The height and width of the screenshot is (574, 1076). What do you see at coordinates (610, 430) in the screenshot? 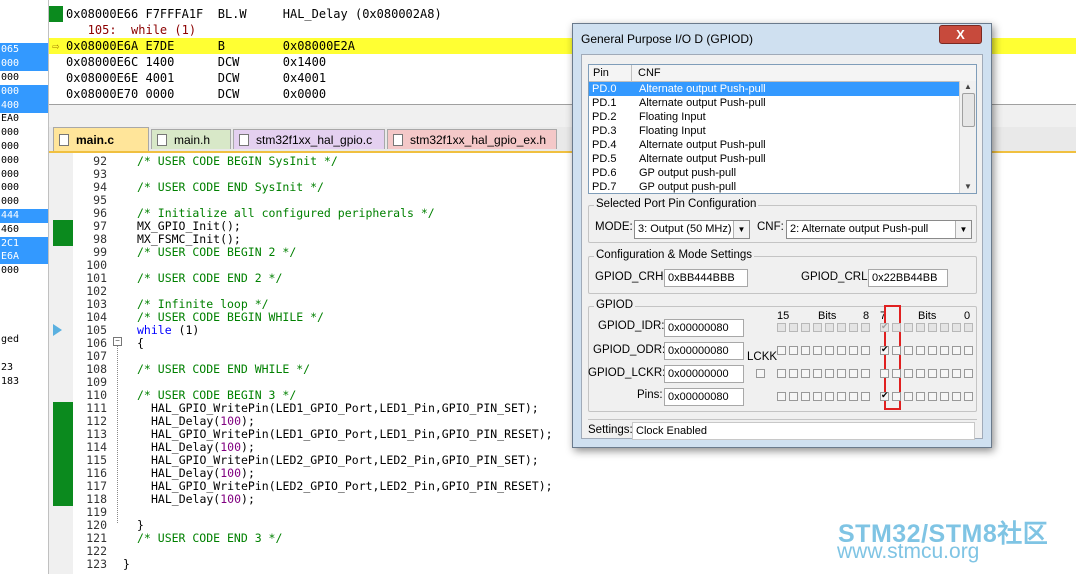
I see `settings-label: Settings:` at bounding box center [610, 430].